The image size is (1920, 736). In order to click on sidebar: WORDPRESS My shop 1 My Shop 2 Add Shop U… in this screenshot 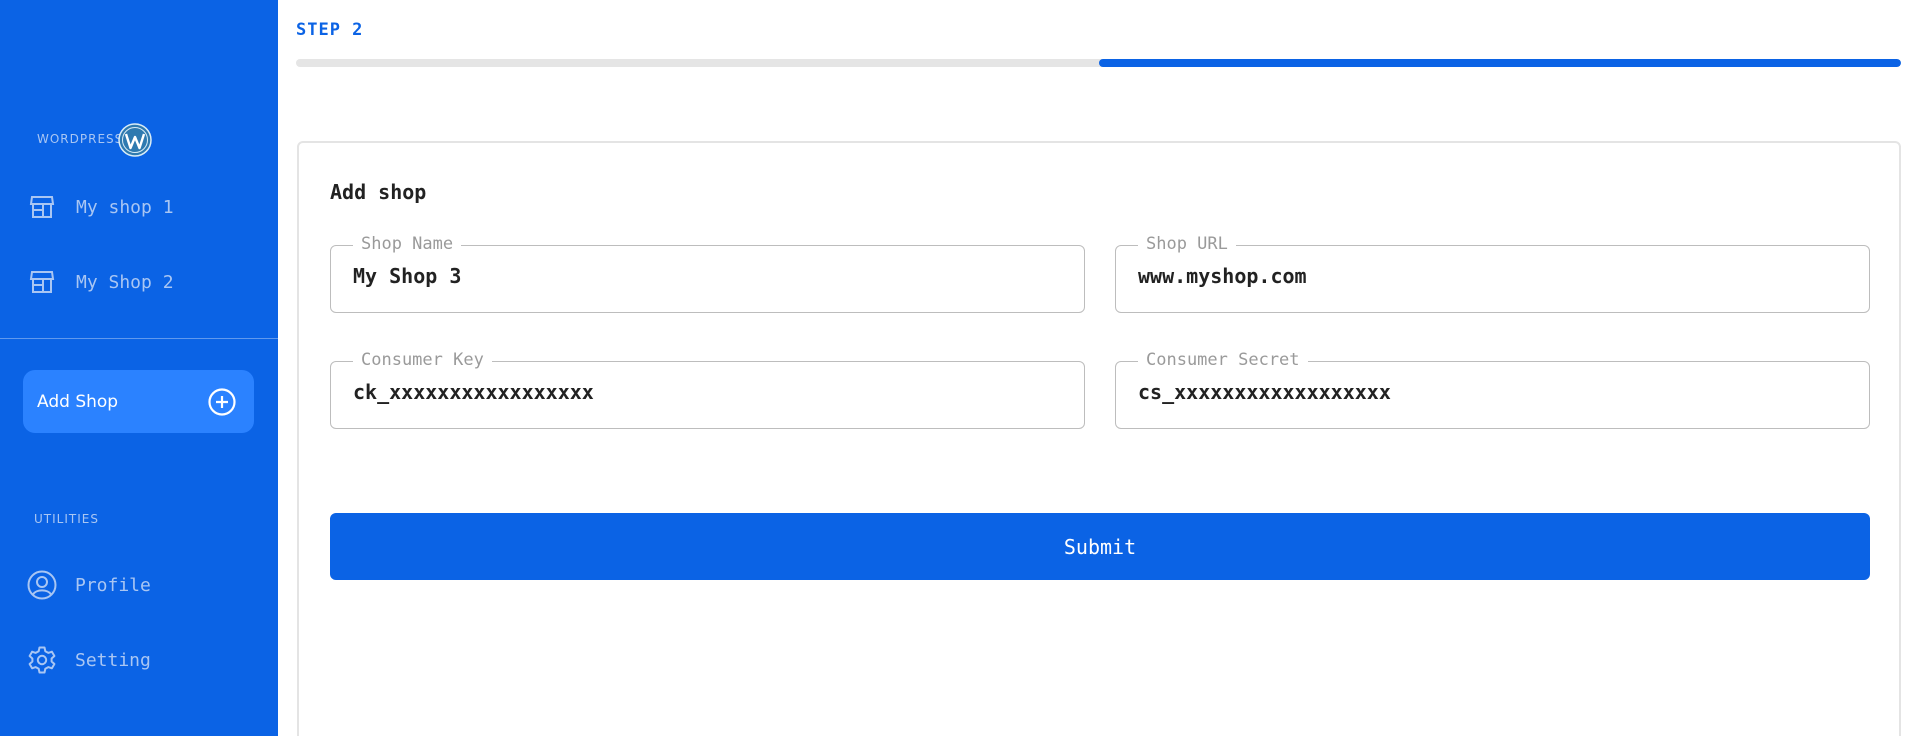, I will do `click(139, 368)`.